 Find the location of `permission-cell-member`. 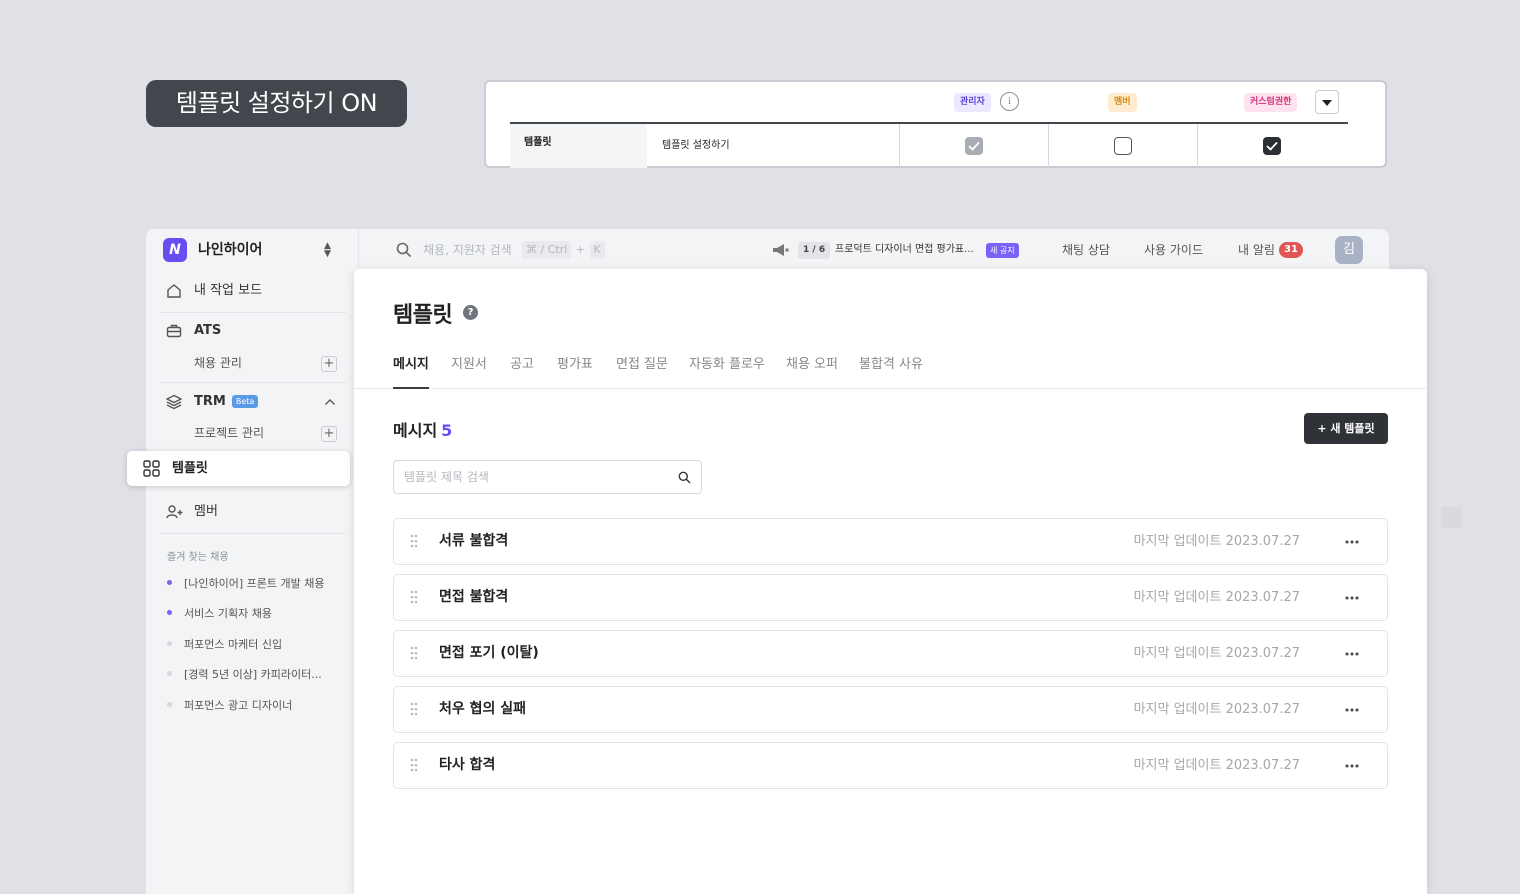

permission-cell-member is located at coordinates (1122, 146).